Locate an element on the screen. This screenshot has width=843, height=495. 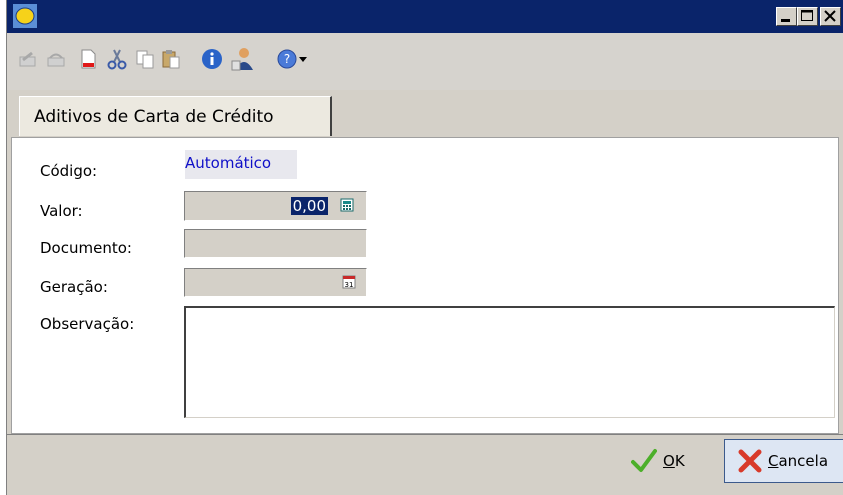
minimize-icon is located at coordinates (785, 20).